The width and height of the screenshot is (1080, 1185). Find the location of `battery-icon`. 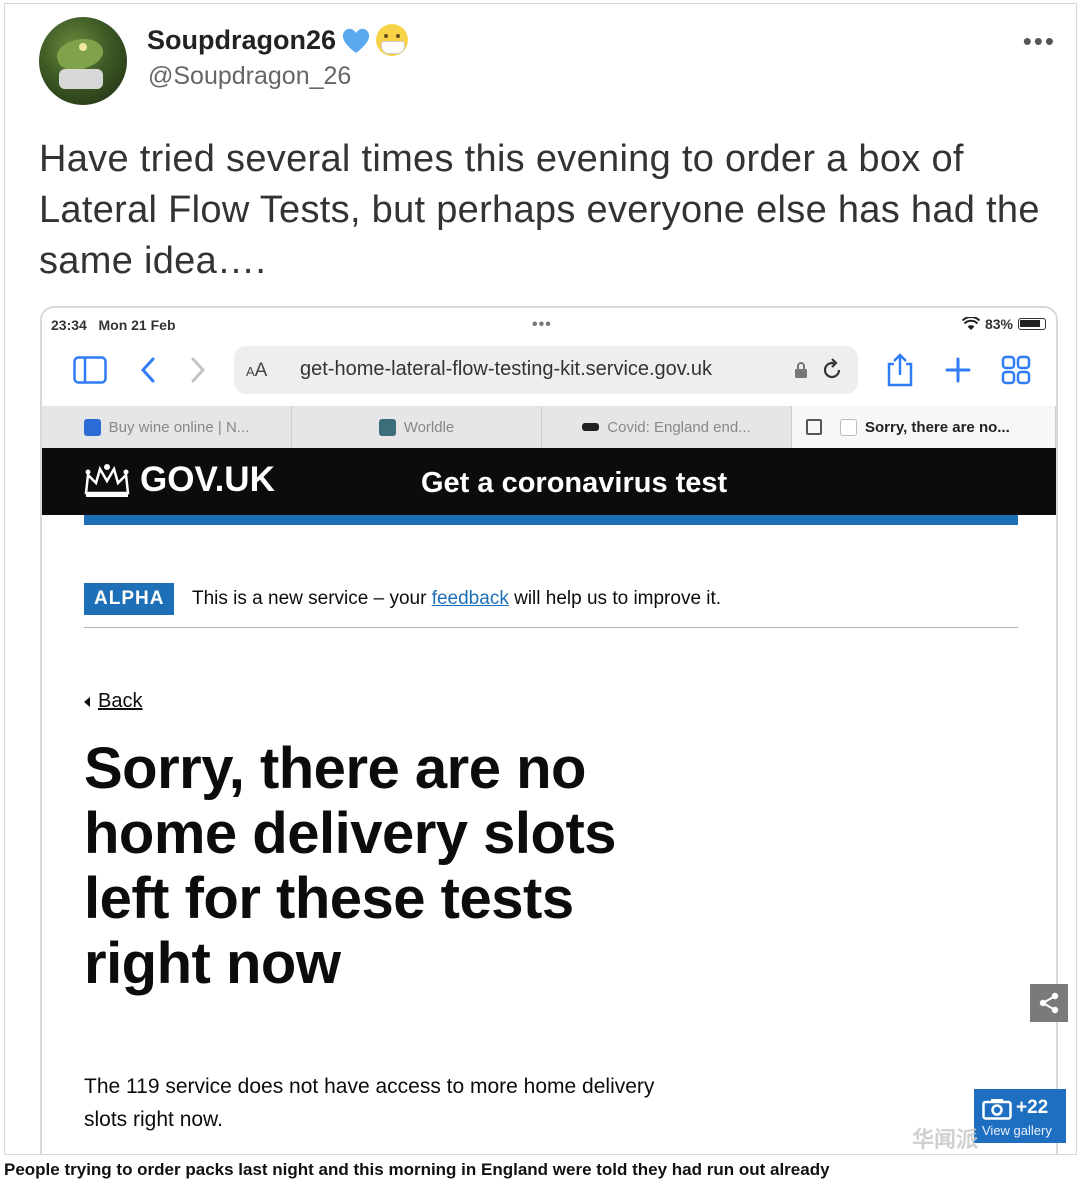

battery-icon is located at coordinates (1032, 324).